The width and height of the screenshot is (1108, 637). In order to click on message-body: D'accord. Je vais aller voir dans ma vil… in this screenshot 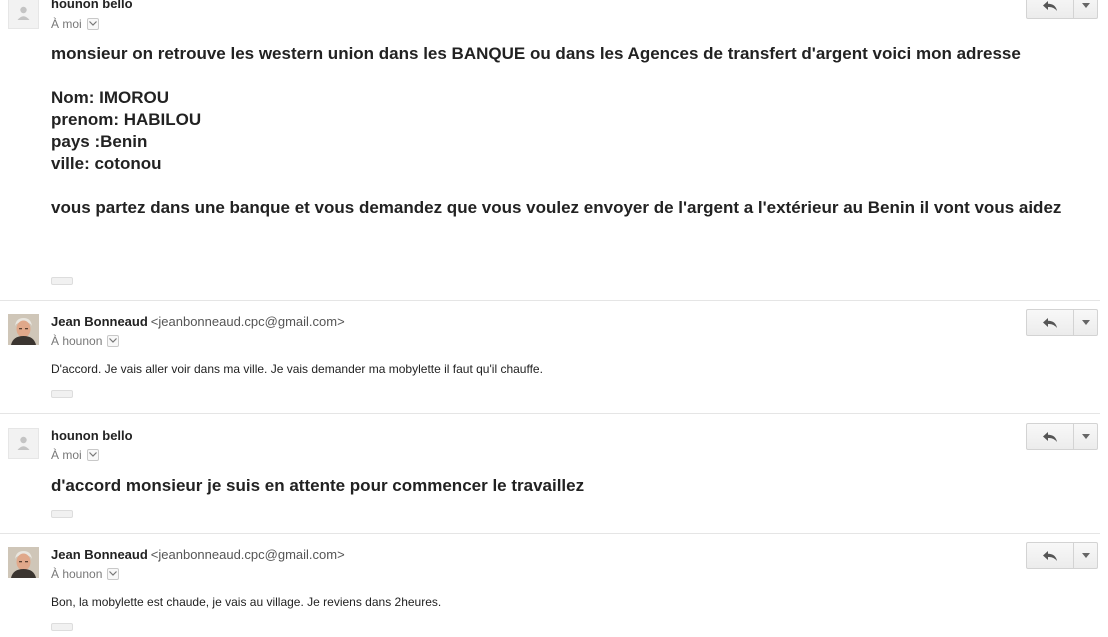, I will do `click(297, 369)`.